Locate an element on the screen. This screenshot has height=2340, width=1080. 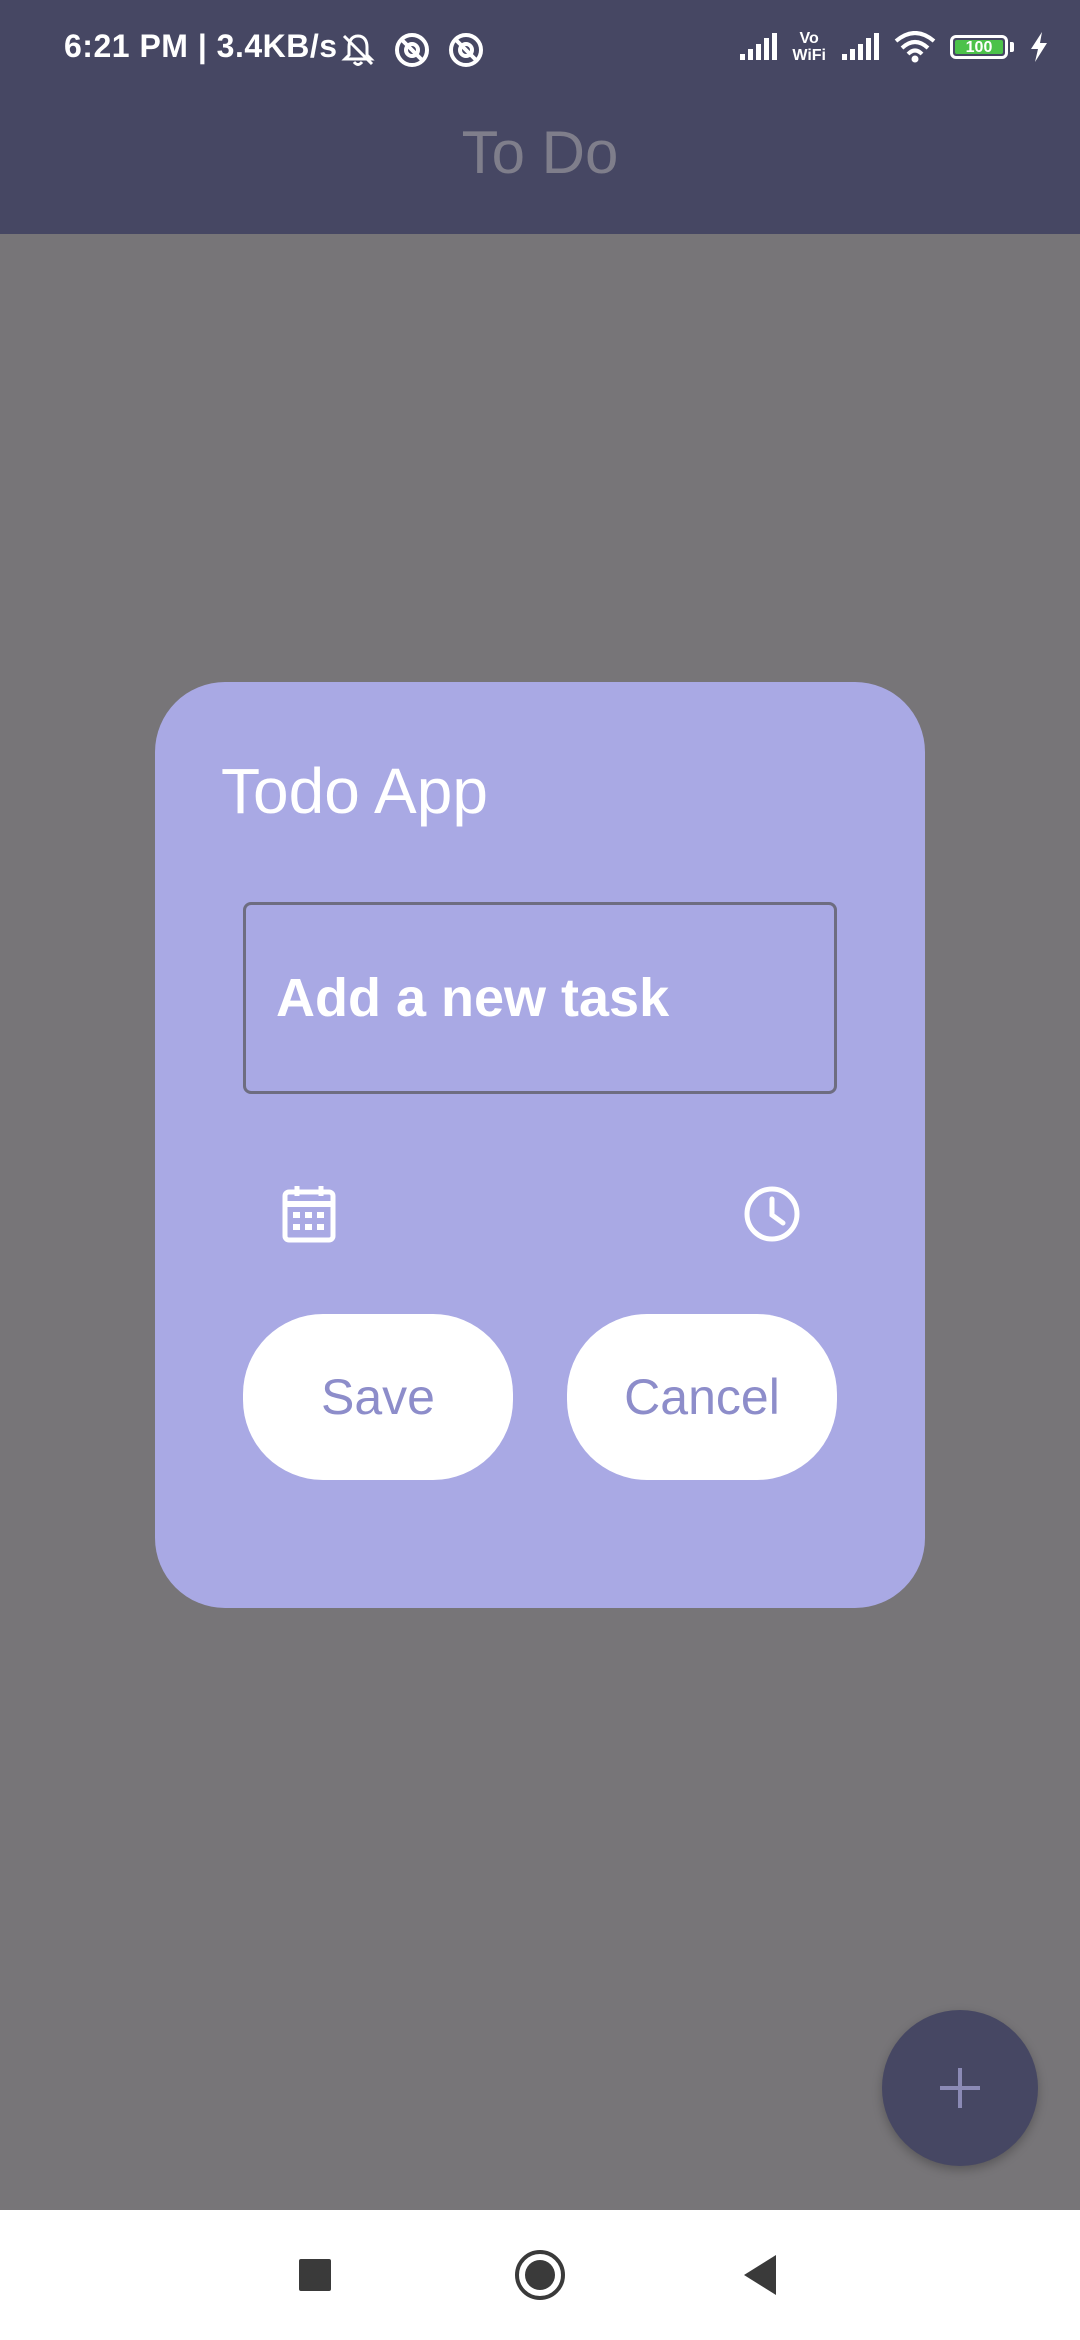
clock-icon is located at coordinates (772, 1214).